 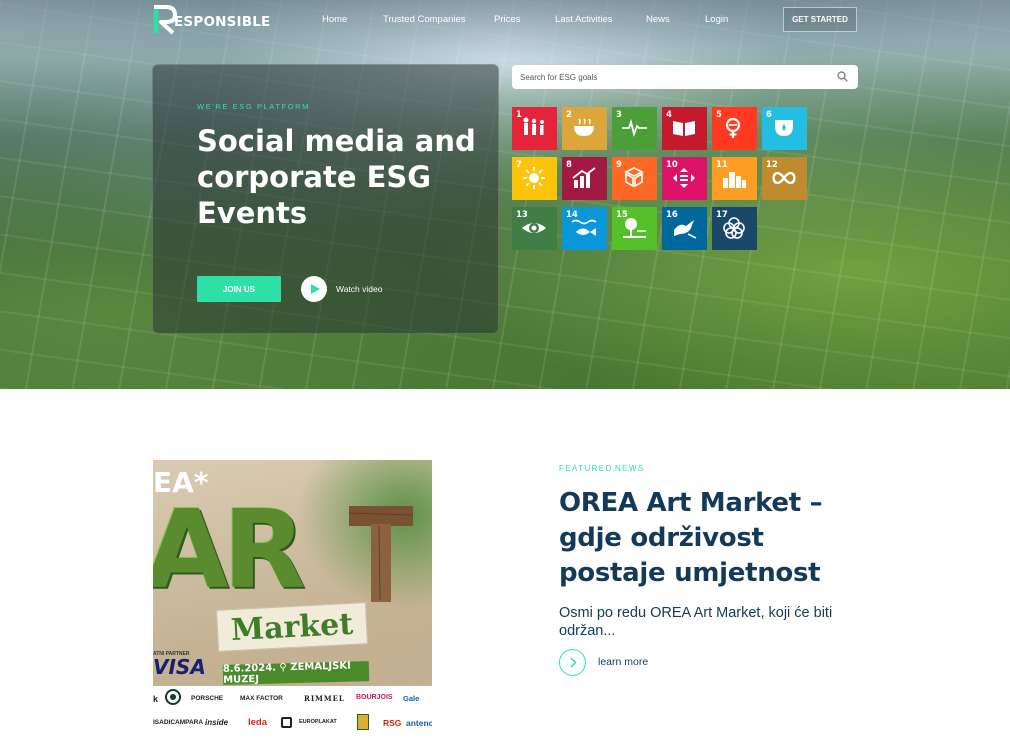 I want to click on nav-trusted-companies: Trusted Companies, so click(x=424, y=19).